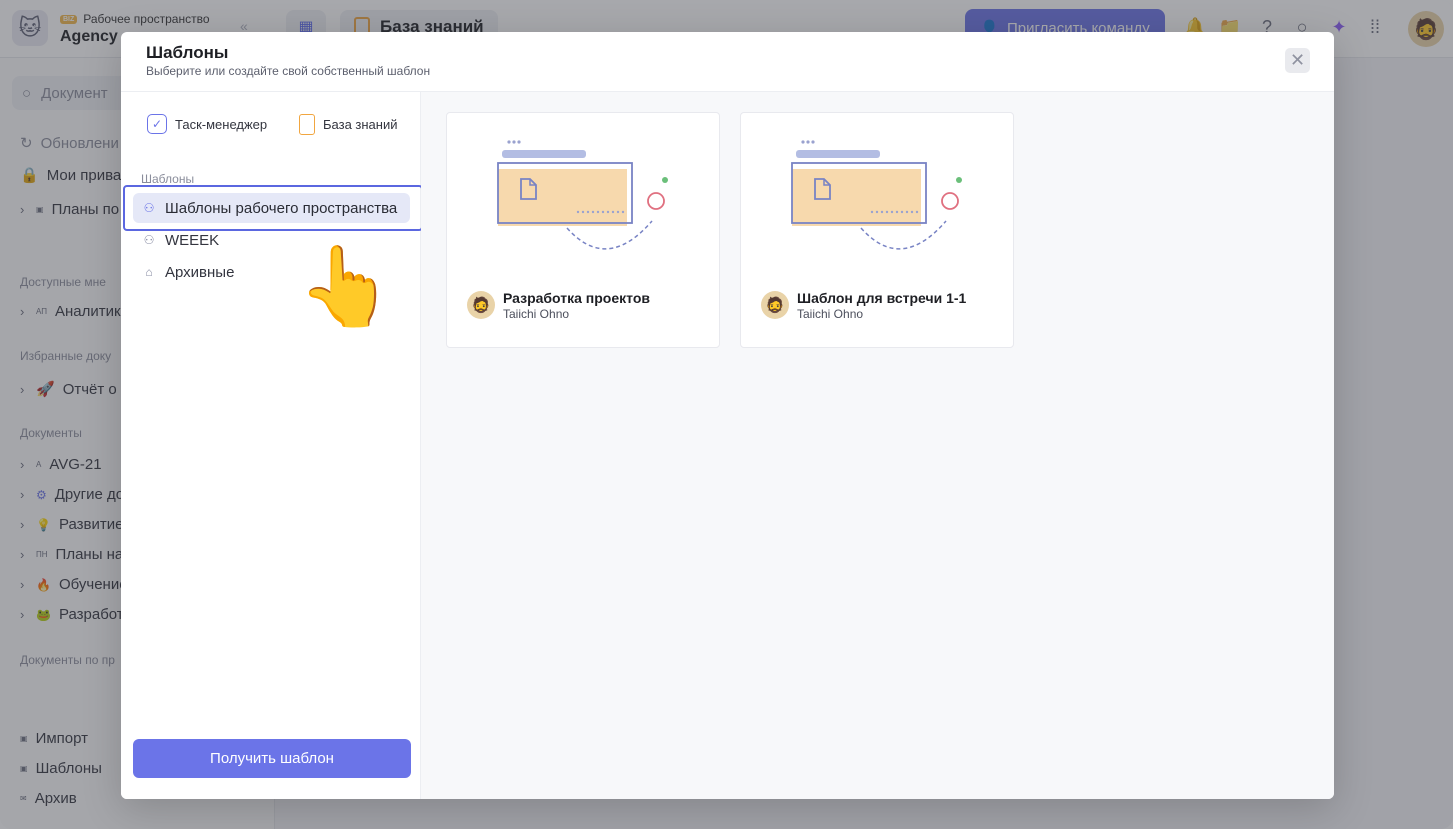  What do you see at coordinates (149, 272) in the screenshot?
I see `archive-icon: ⌂` at bounding box center [149, 272].